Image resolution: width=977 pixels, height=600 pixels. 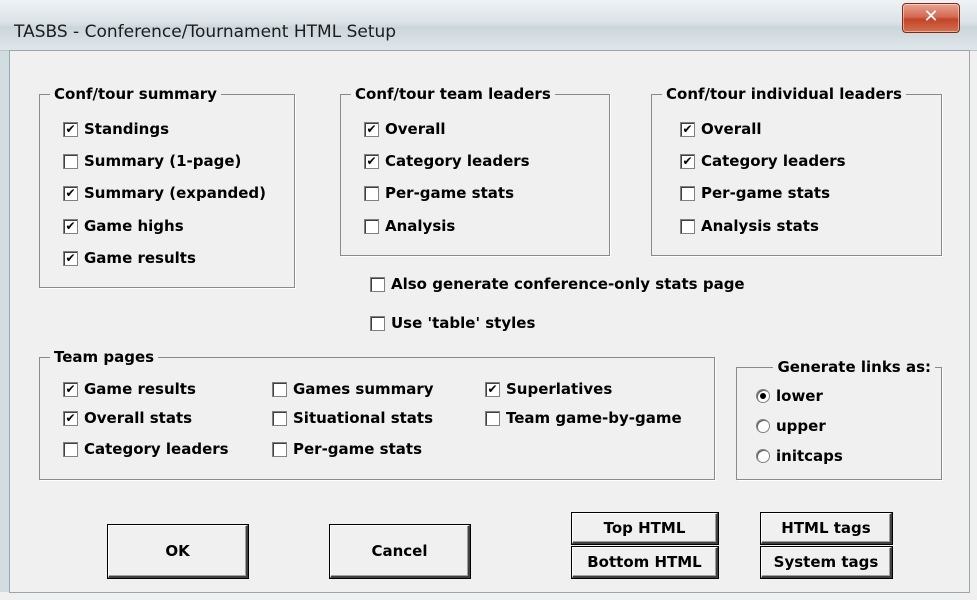 I want to click on radio-lower: lower, so click(x=789, y=396).